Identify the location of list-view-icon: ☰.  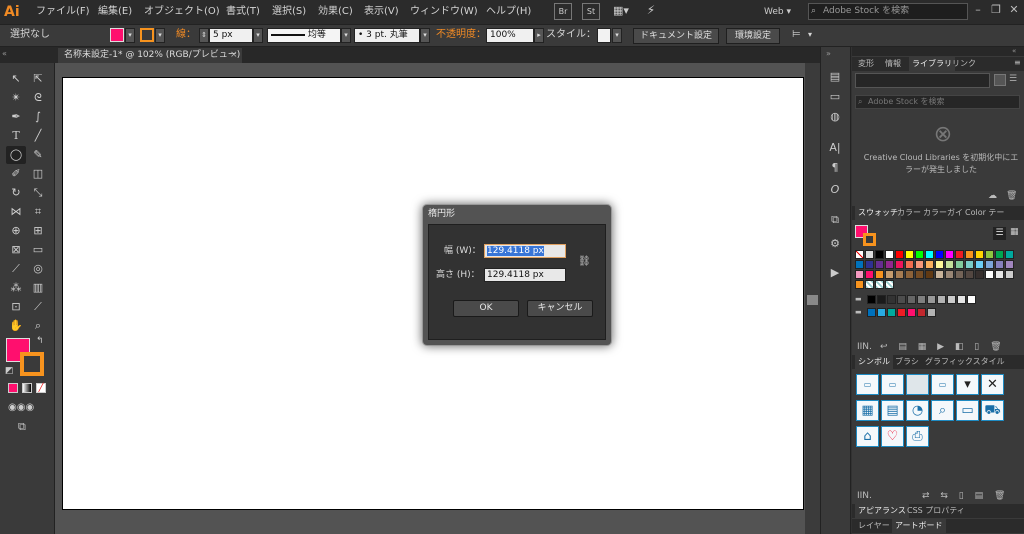
(1013, 79).